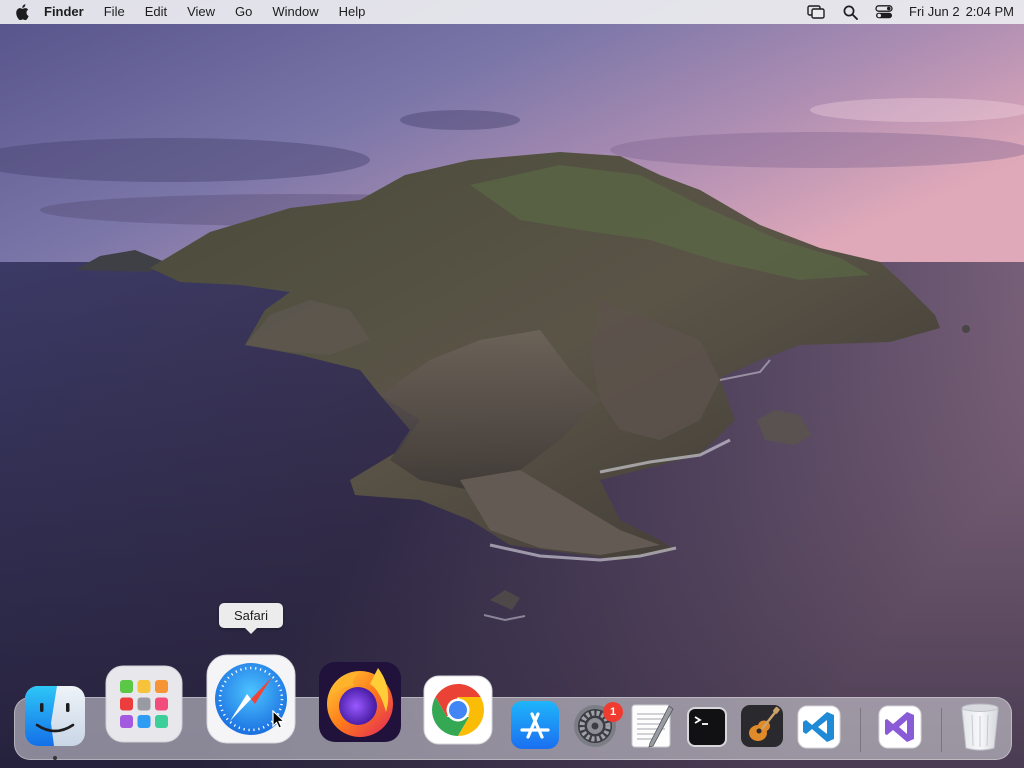 This screenshot has height=768, width=1024. What do you see at coordinates (55, 758) in the screenshot?
I see `finder-running-indicator` at bounding box center [55, 758].